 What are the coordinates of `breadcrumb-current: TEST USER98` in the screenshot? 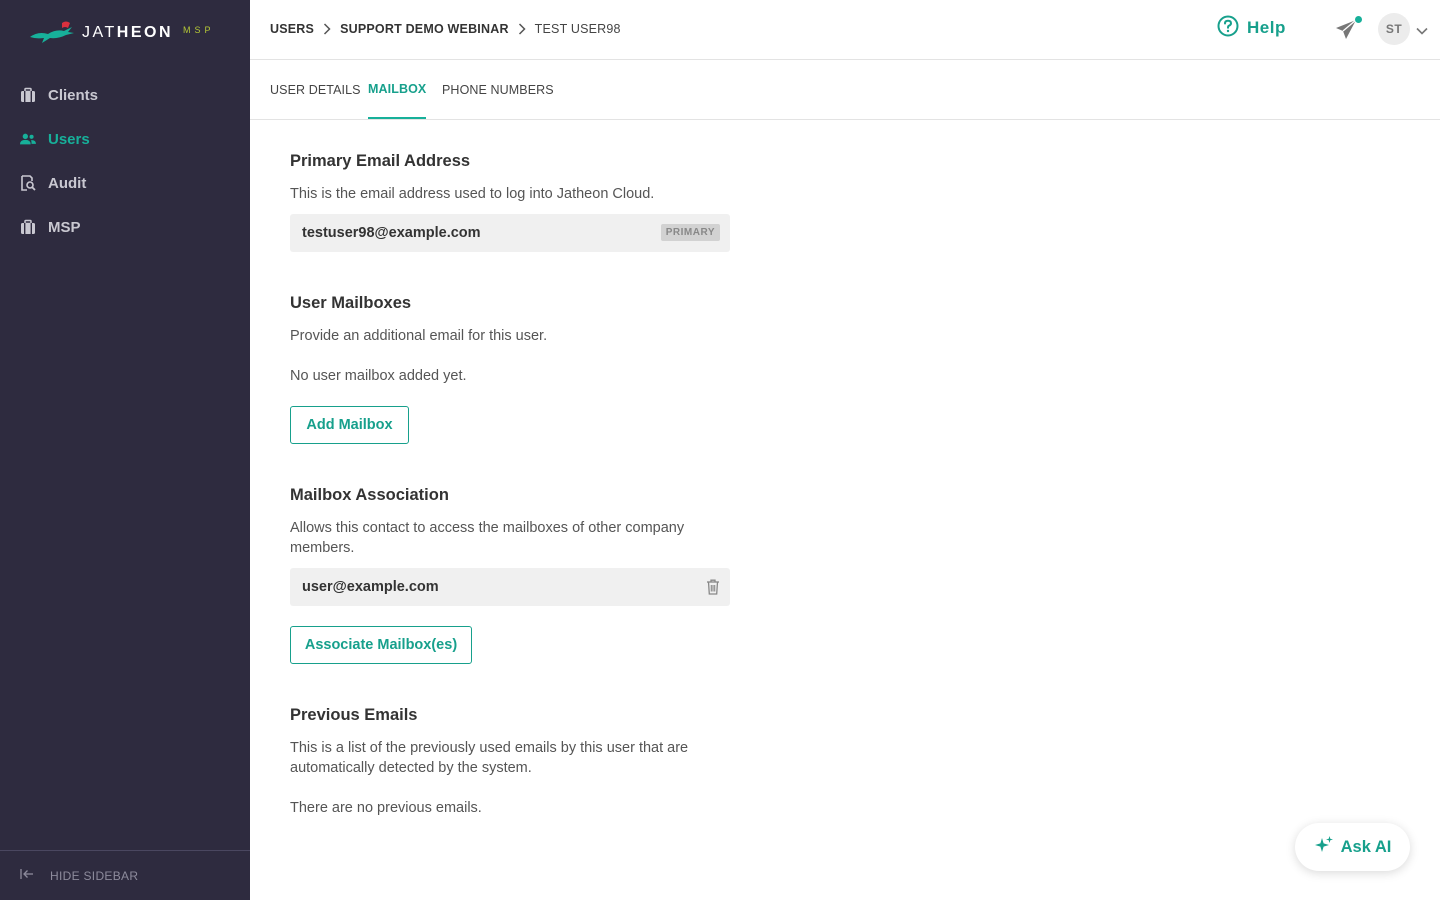 It's located at (577, 28).